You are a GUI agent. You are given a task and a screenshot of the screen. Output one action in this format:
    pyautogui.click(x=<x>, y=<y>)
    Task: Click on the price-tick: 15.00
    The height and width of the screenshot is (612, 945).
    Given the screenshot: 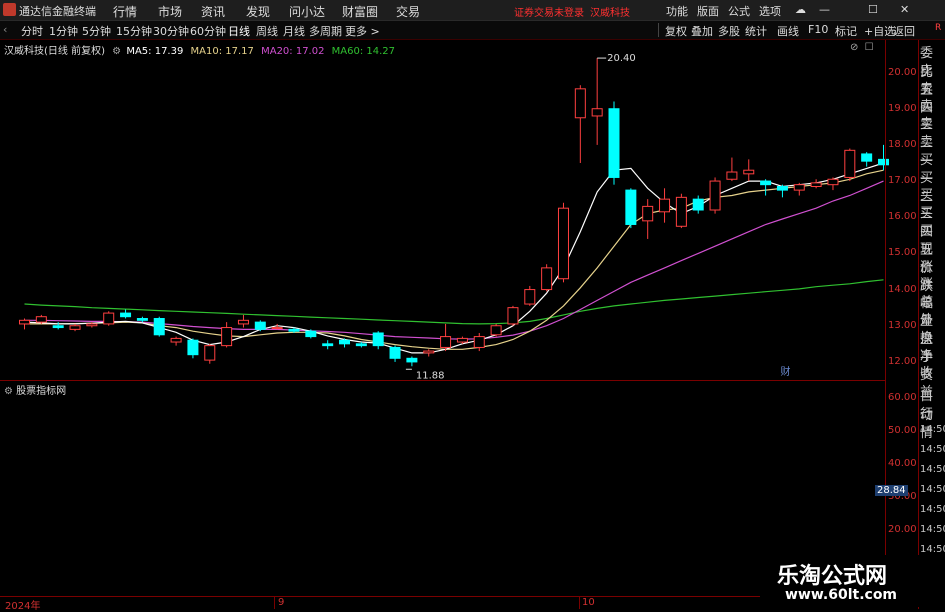 What is the action you would take?
    pyautogui.click(x=902, y=253)
    